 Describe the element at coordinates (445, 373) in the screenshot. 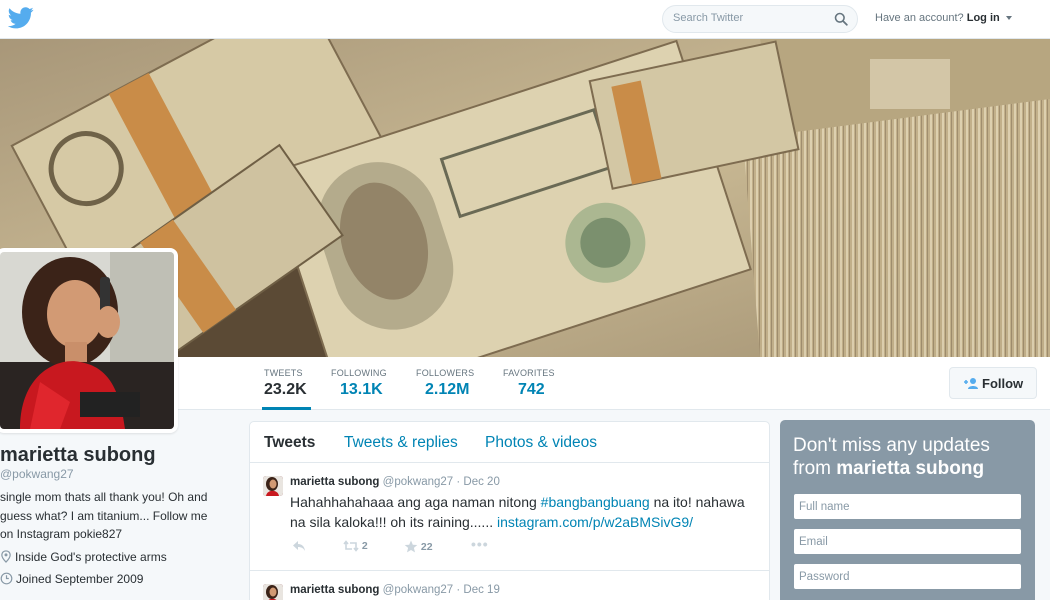

I see `stat-followers-label: FOLLOWERS` at that location.